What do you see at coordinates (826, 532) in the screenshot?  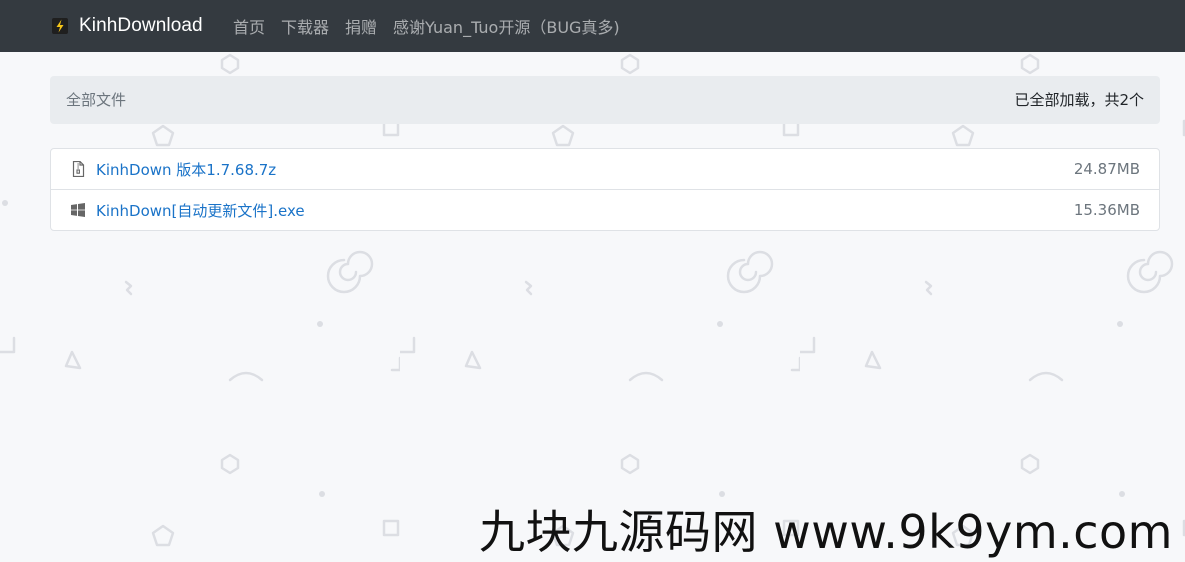 I see `watermark-text: 九块九源码网 www.9k9ym.com` at bounding box center [826, 532].